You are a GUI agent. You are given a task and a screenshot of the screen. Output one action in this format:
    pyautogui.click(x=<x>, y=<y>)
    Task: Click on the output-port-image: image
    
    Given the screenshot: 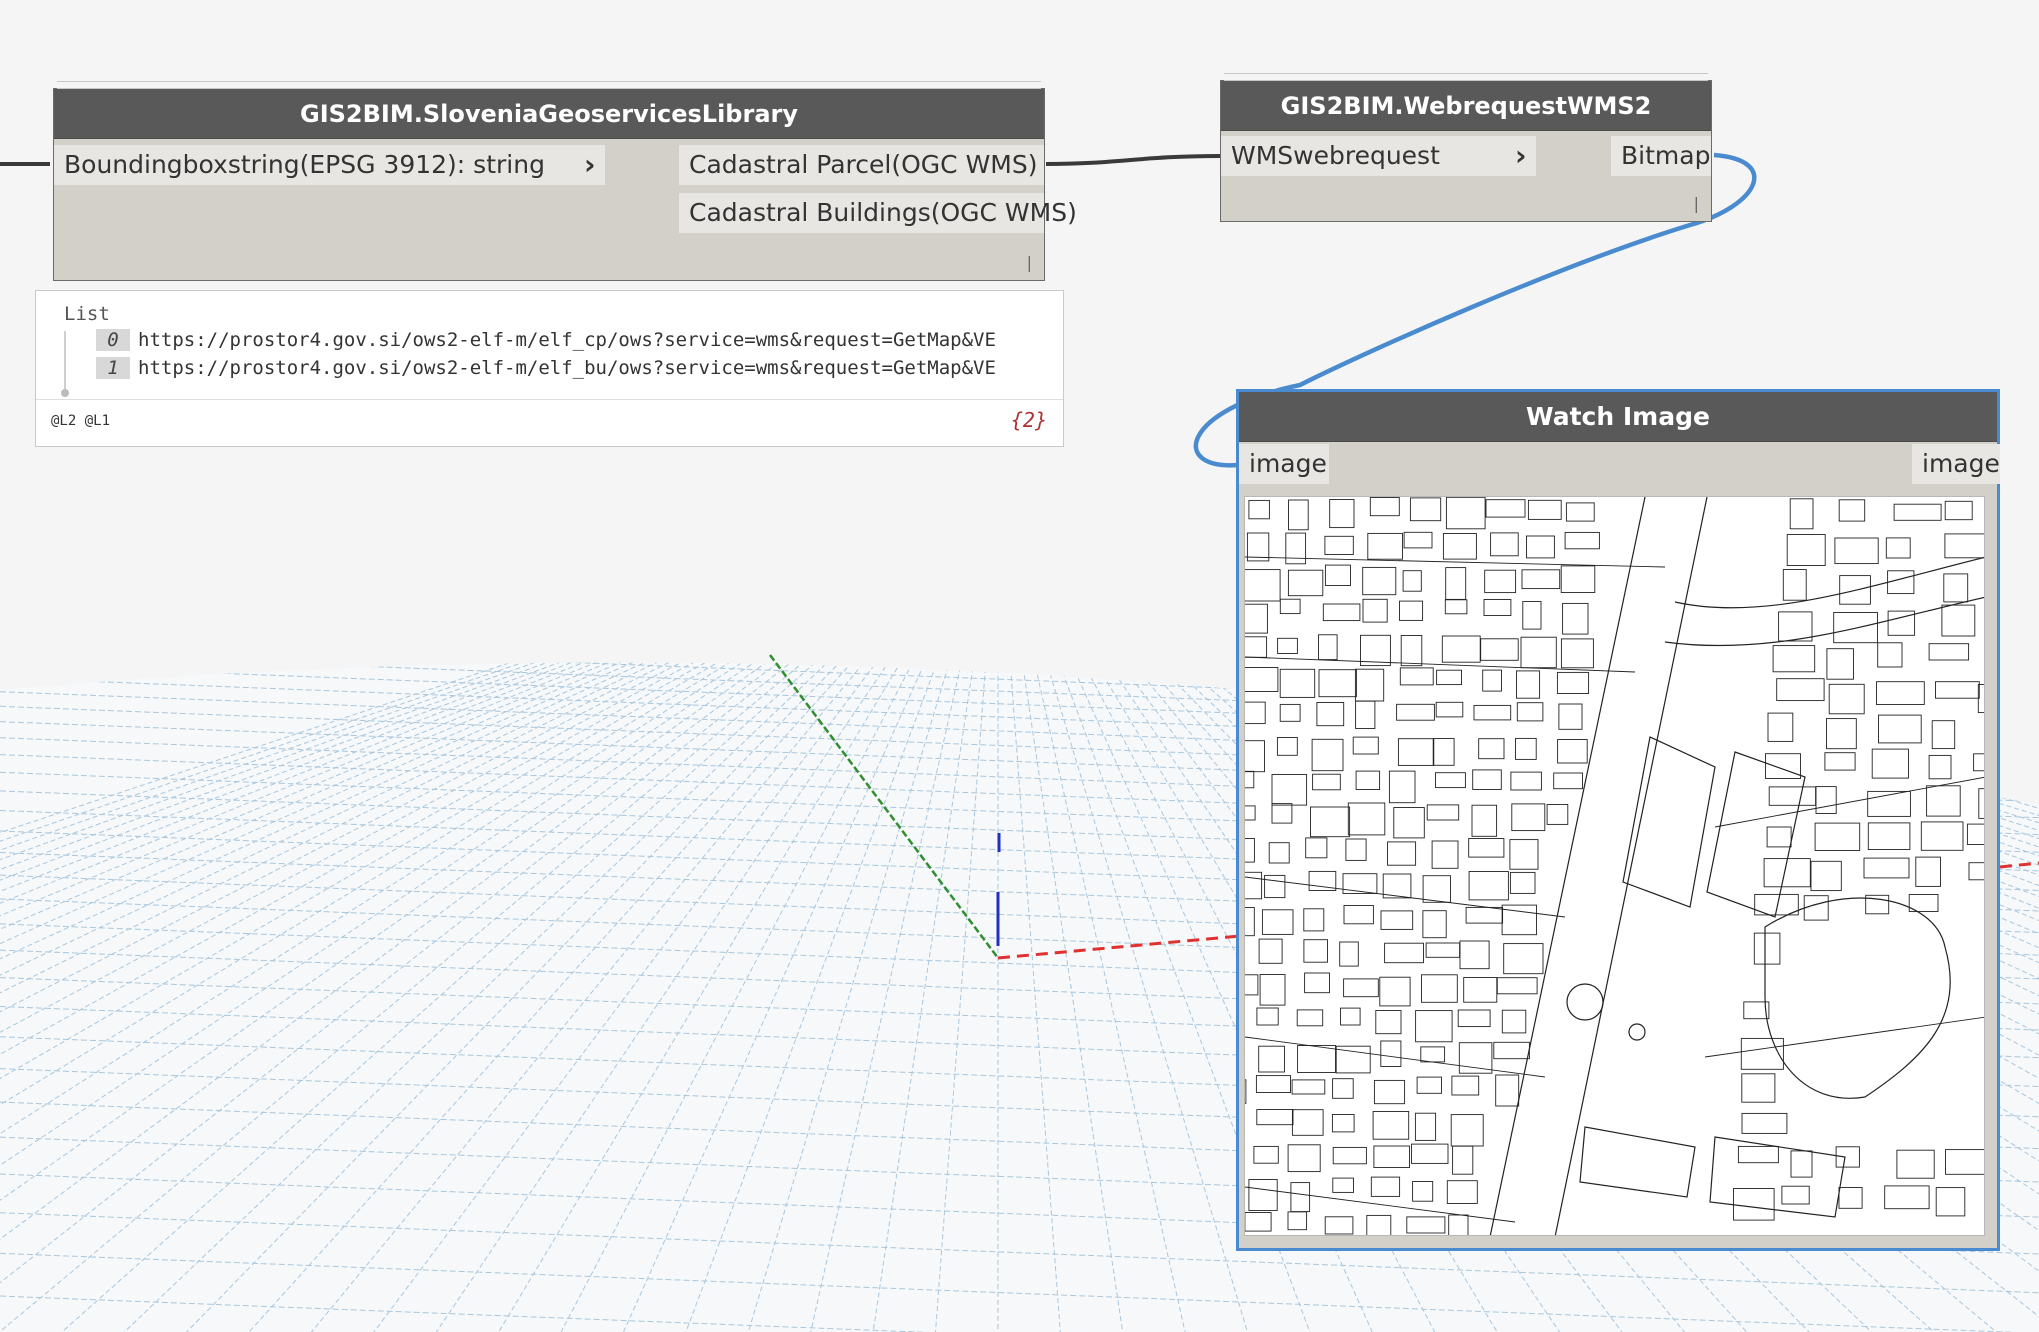 What is the action you would take?
    pyautogui.click(x=1956, y=464)
    